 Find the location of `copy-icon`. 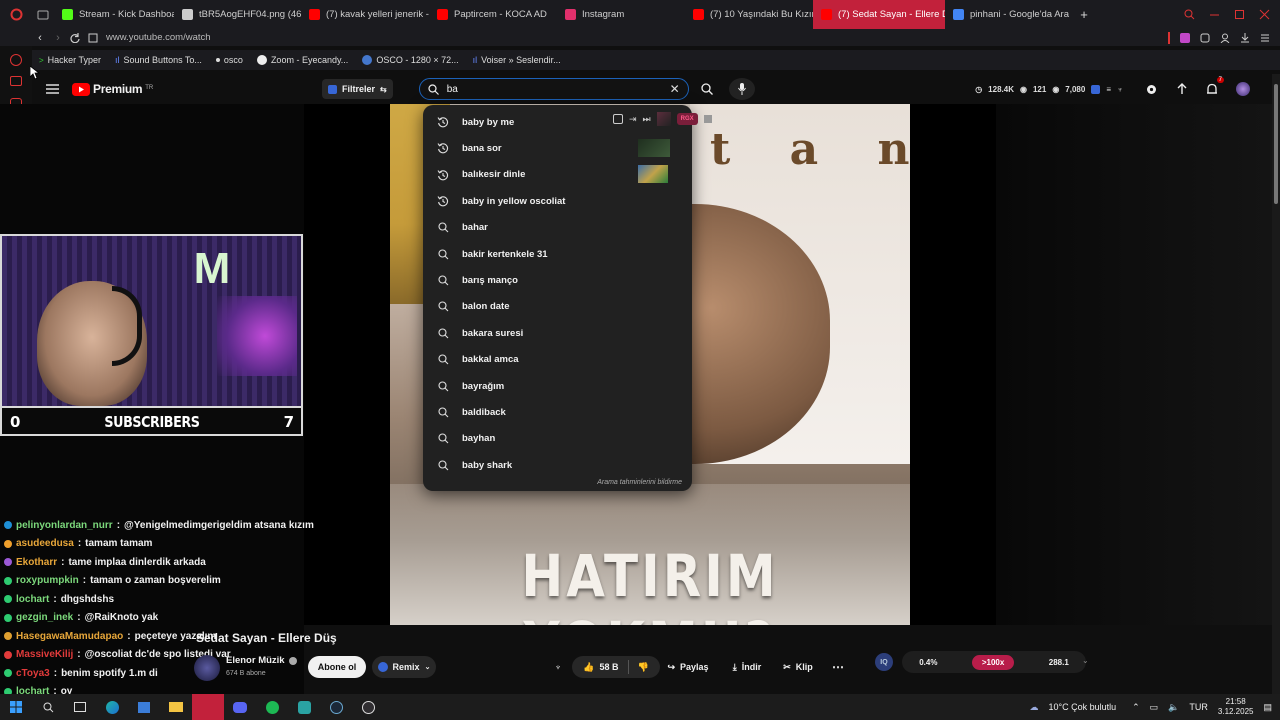

copy-icon is located at coordinates (618, 119).